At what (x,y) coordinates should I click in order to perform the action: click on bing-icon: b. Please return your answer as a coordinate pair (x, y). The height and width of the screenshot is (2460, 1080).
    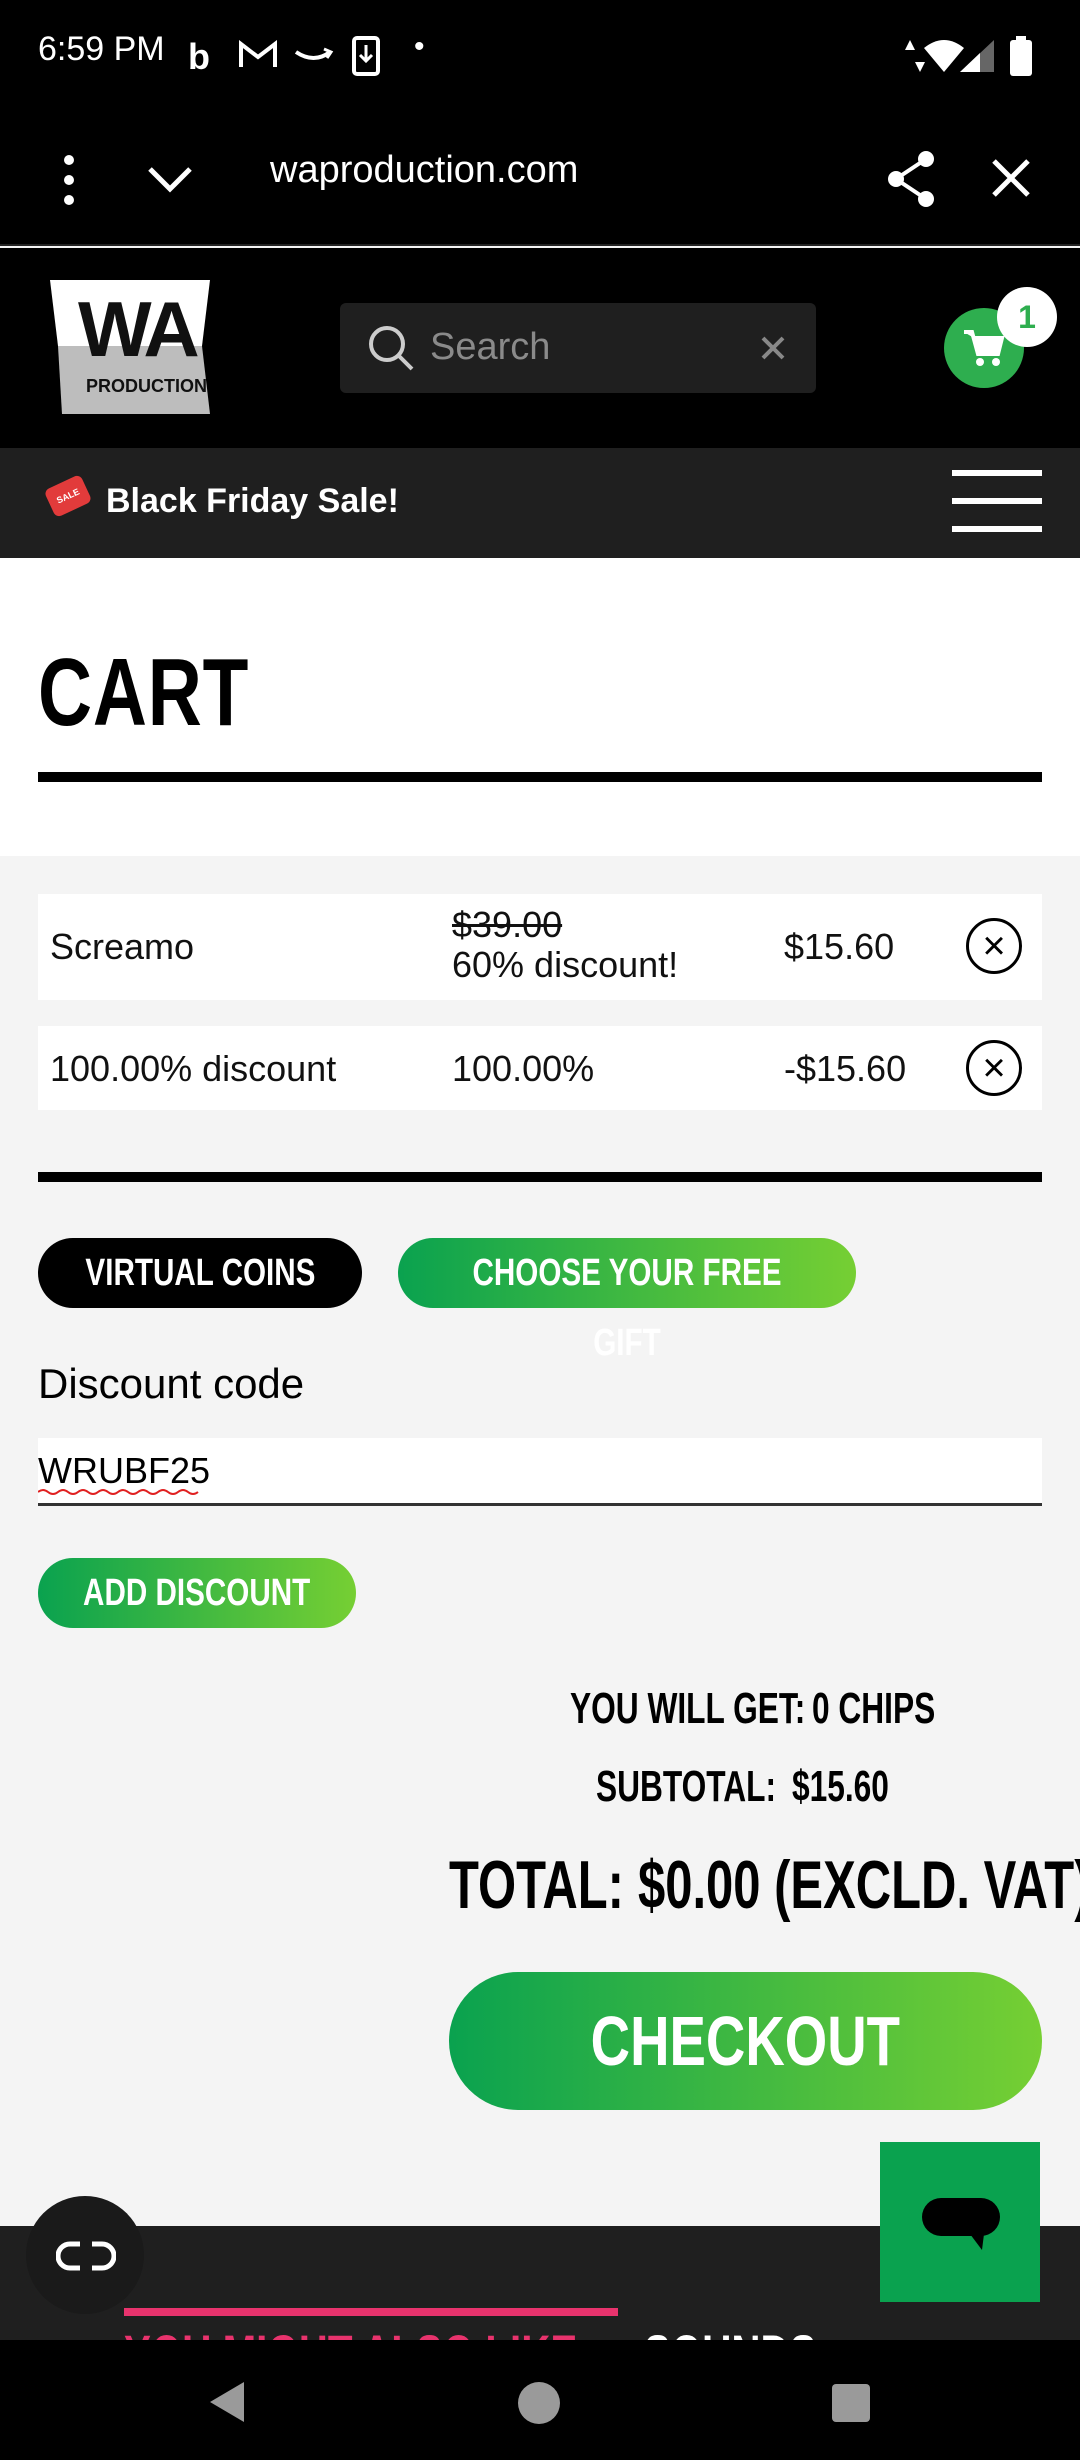
    Looking at the image, I should click on (199, 56).